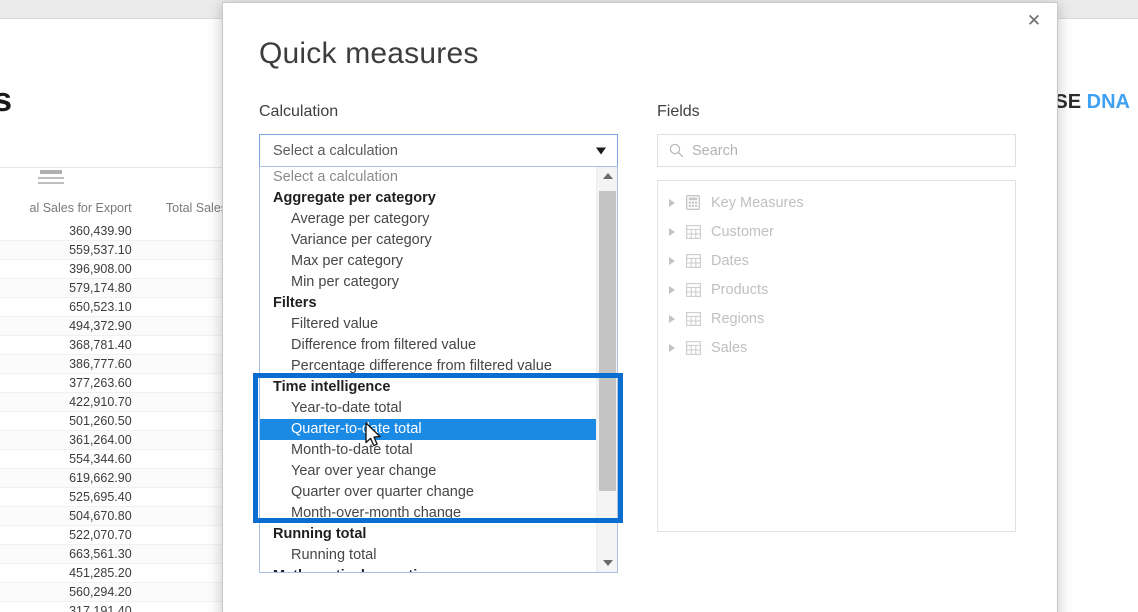 The width and height of the screenshot is (1138, 612). What do you see at coordinates (299, 111) in the screenshot?
I see `calculation-section-label: Calculation` at bounding box center [299, 111].